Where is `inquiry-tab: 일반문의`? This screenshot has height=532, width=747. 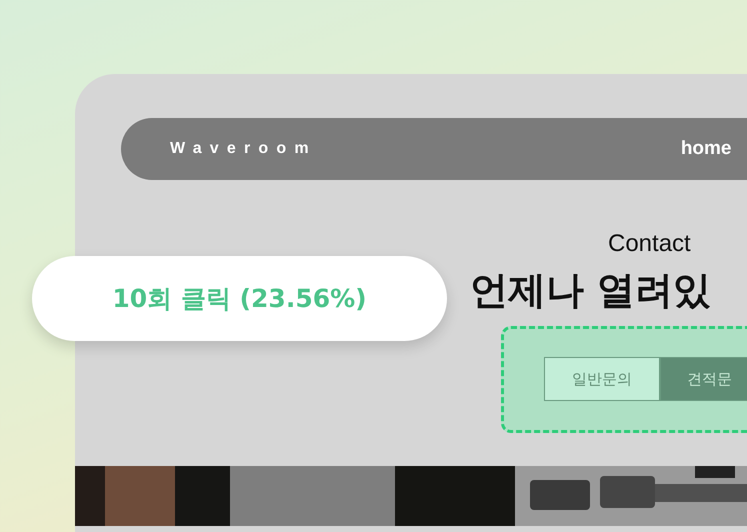 inquiry-tab: 일반문의 is located at coordinates (602, 379).